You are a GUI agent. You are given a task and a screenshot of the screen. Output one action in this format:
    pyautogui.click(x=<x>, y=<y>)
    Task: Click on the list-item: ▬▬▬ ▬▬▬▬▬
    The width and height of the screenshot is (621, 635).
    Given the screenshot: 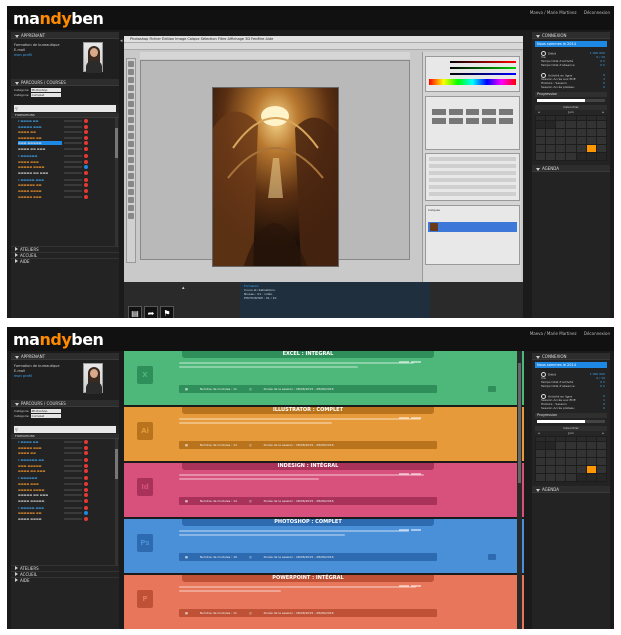 What is the action you would take?
    pyautogui.click(x=65, y=465)
    